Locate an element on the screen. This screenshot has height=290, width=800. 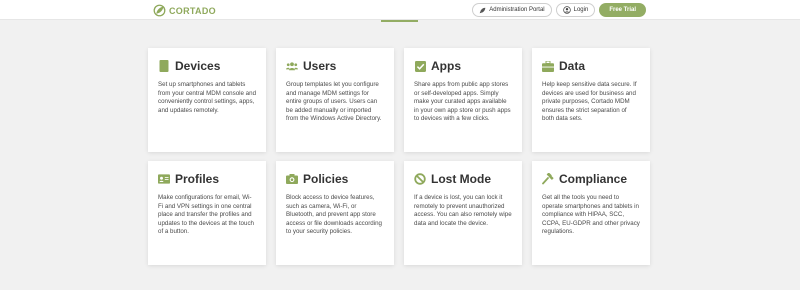
check-square-icon is located at coordinates (420, 66).